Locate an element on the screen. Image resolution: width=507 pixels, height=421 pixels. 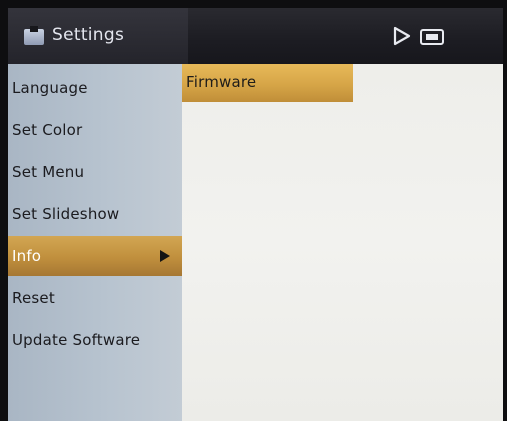
submenu-item-label: Firmware is located at coordinates (221, 82).